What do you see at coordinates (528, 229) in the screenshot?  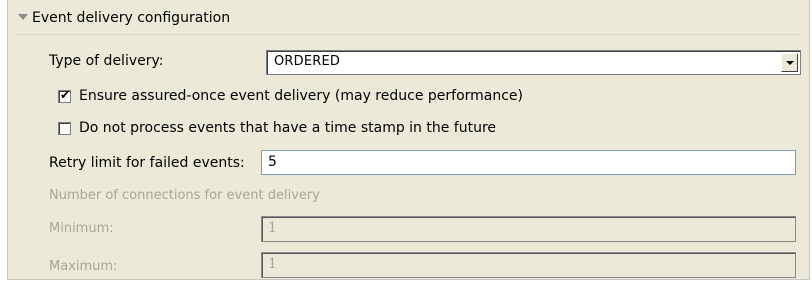 I see `minimum-connections-input: 1` at bounding box center [528, 229].